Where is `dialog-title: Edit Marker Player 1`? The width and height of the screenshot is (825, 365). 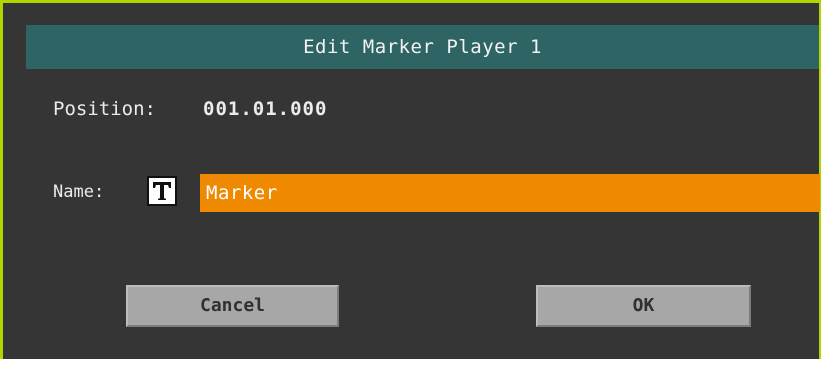
dialog-title: Edit Marker Player 1 is located at coordinates (422, 47).